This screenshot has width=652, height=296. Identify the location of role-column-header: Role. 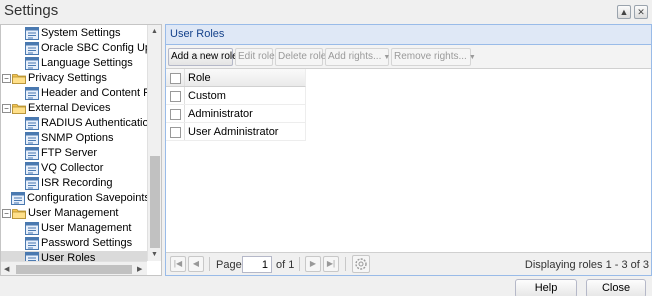
(199, 78).